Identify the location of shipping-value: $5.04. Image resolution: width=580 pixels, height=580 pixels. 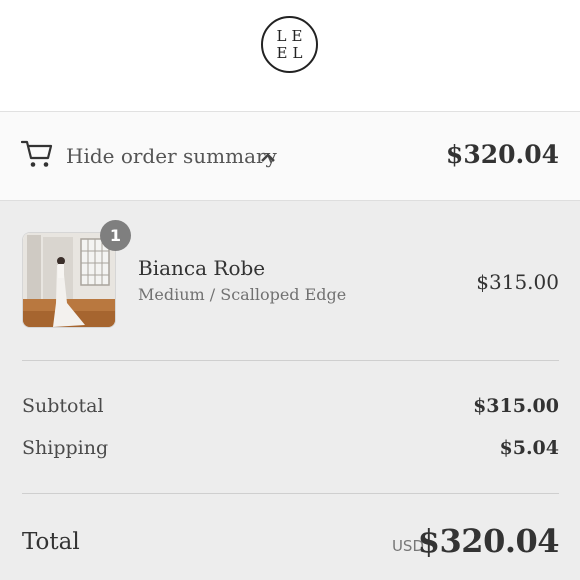
(529, 448).